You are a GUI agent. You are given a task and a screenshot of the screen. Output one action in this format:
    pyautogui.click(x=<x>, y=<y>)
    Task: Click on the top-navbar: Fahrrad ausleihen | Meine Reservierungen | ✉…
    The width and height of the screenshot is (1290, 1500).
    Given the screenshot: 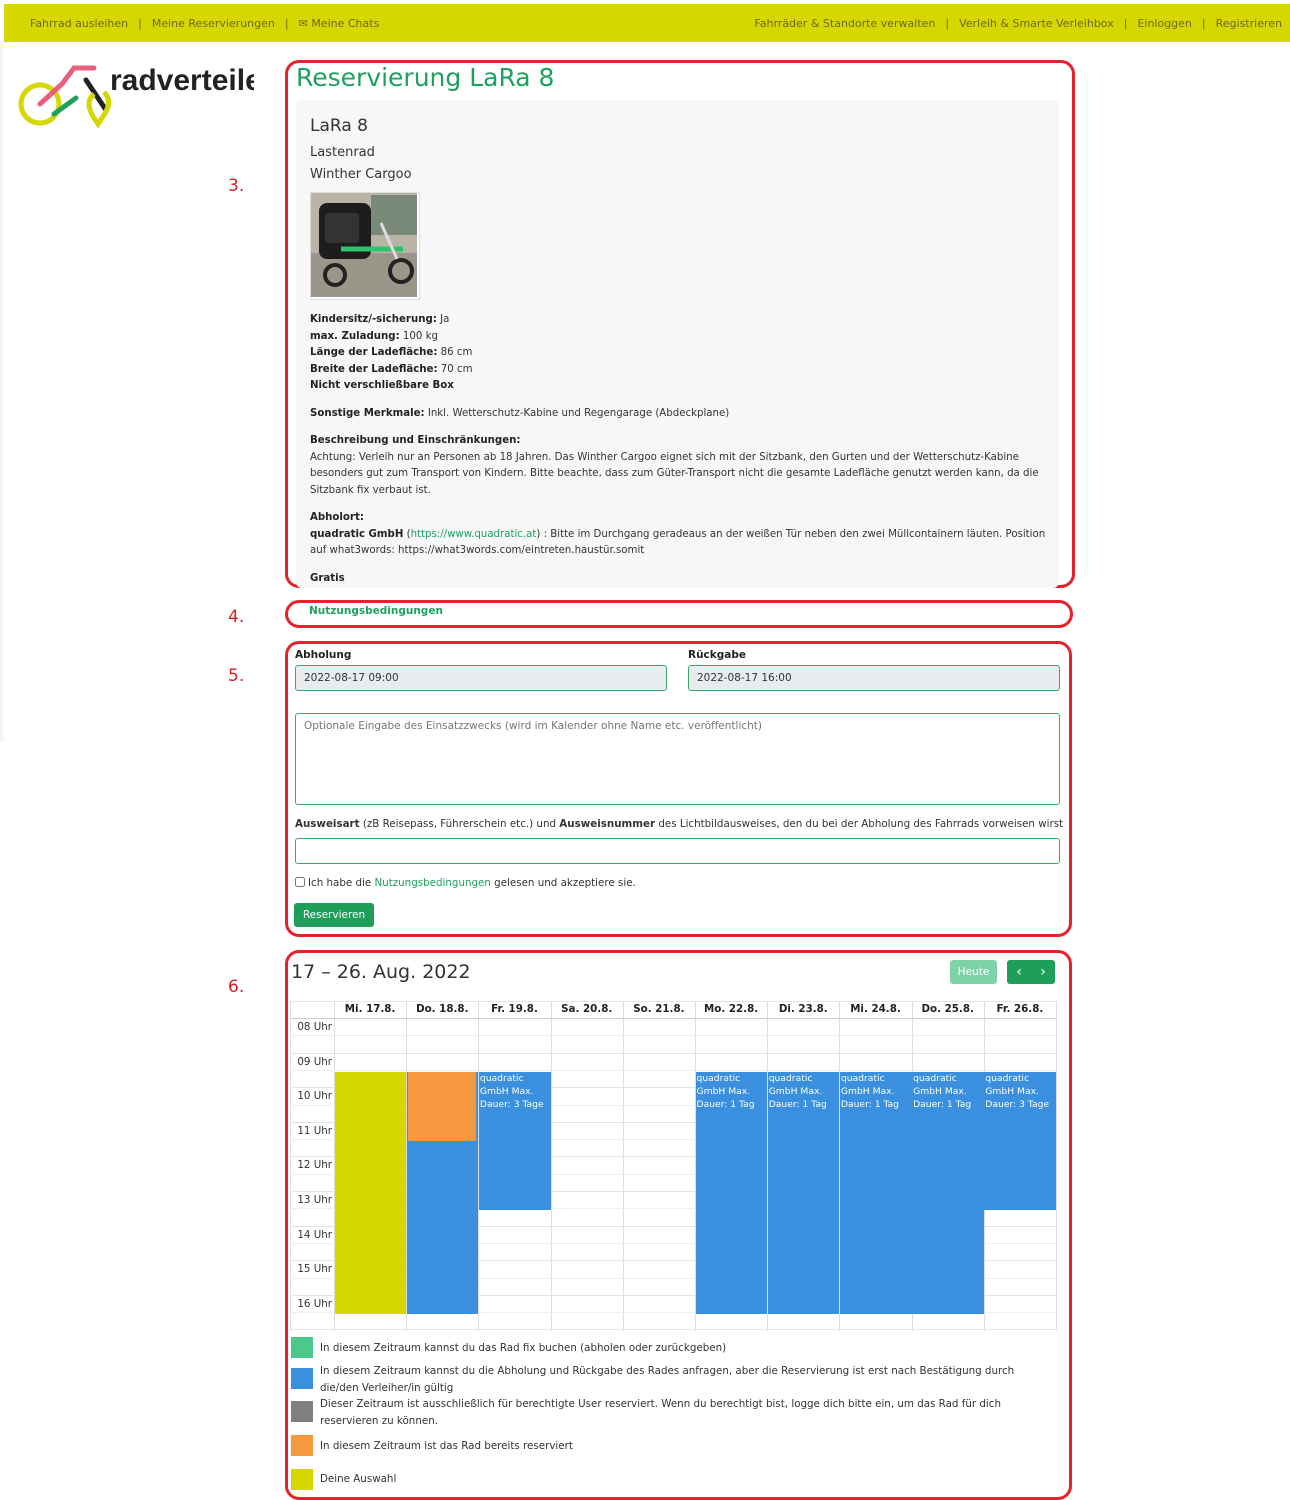 What is the action you would take?
    pyautogui.click(x=647, y=23)
    